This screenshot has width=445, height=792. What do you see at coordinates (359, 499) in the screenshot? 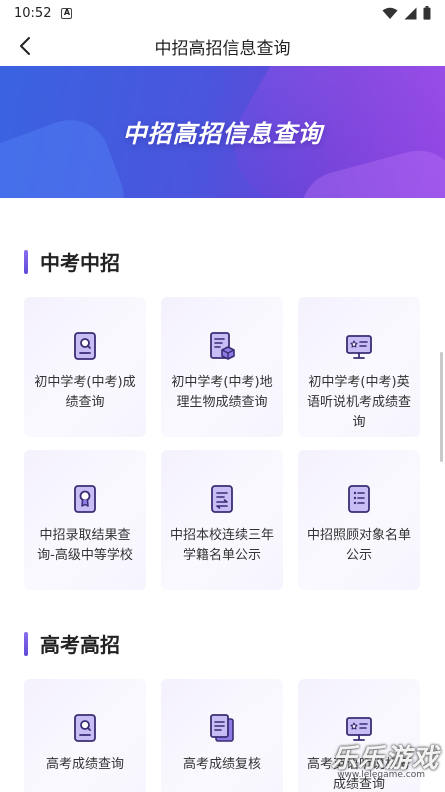
I see `list-document-icon` at bounding box center [359, 499].